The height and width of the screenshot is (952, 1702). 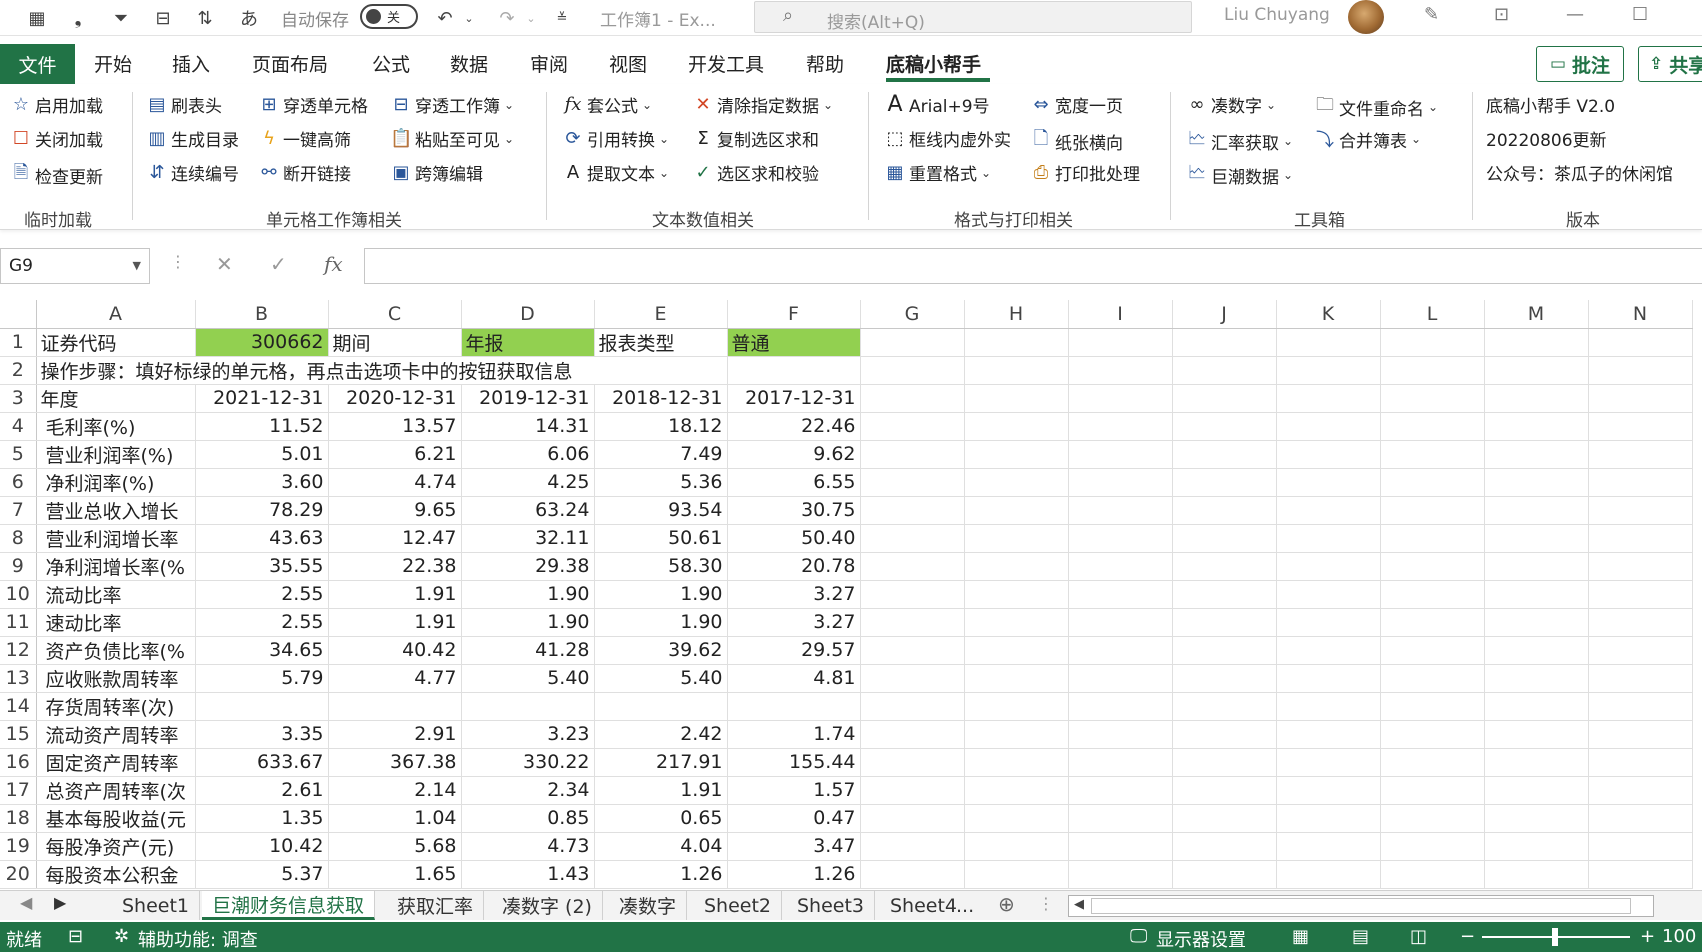 I want to click on scrollbar-thumb, so click(x=1361, y=906).